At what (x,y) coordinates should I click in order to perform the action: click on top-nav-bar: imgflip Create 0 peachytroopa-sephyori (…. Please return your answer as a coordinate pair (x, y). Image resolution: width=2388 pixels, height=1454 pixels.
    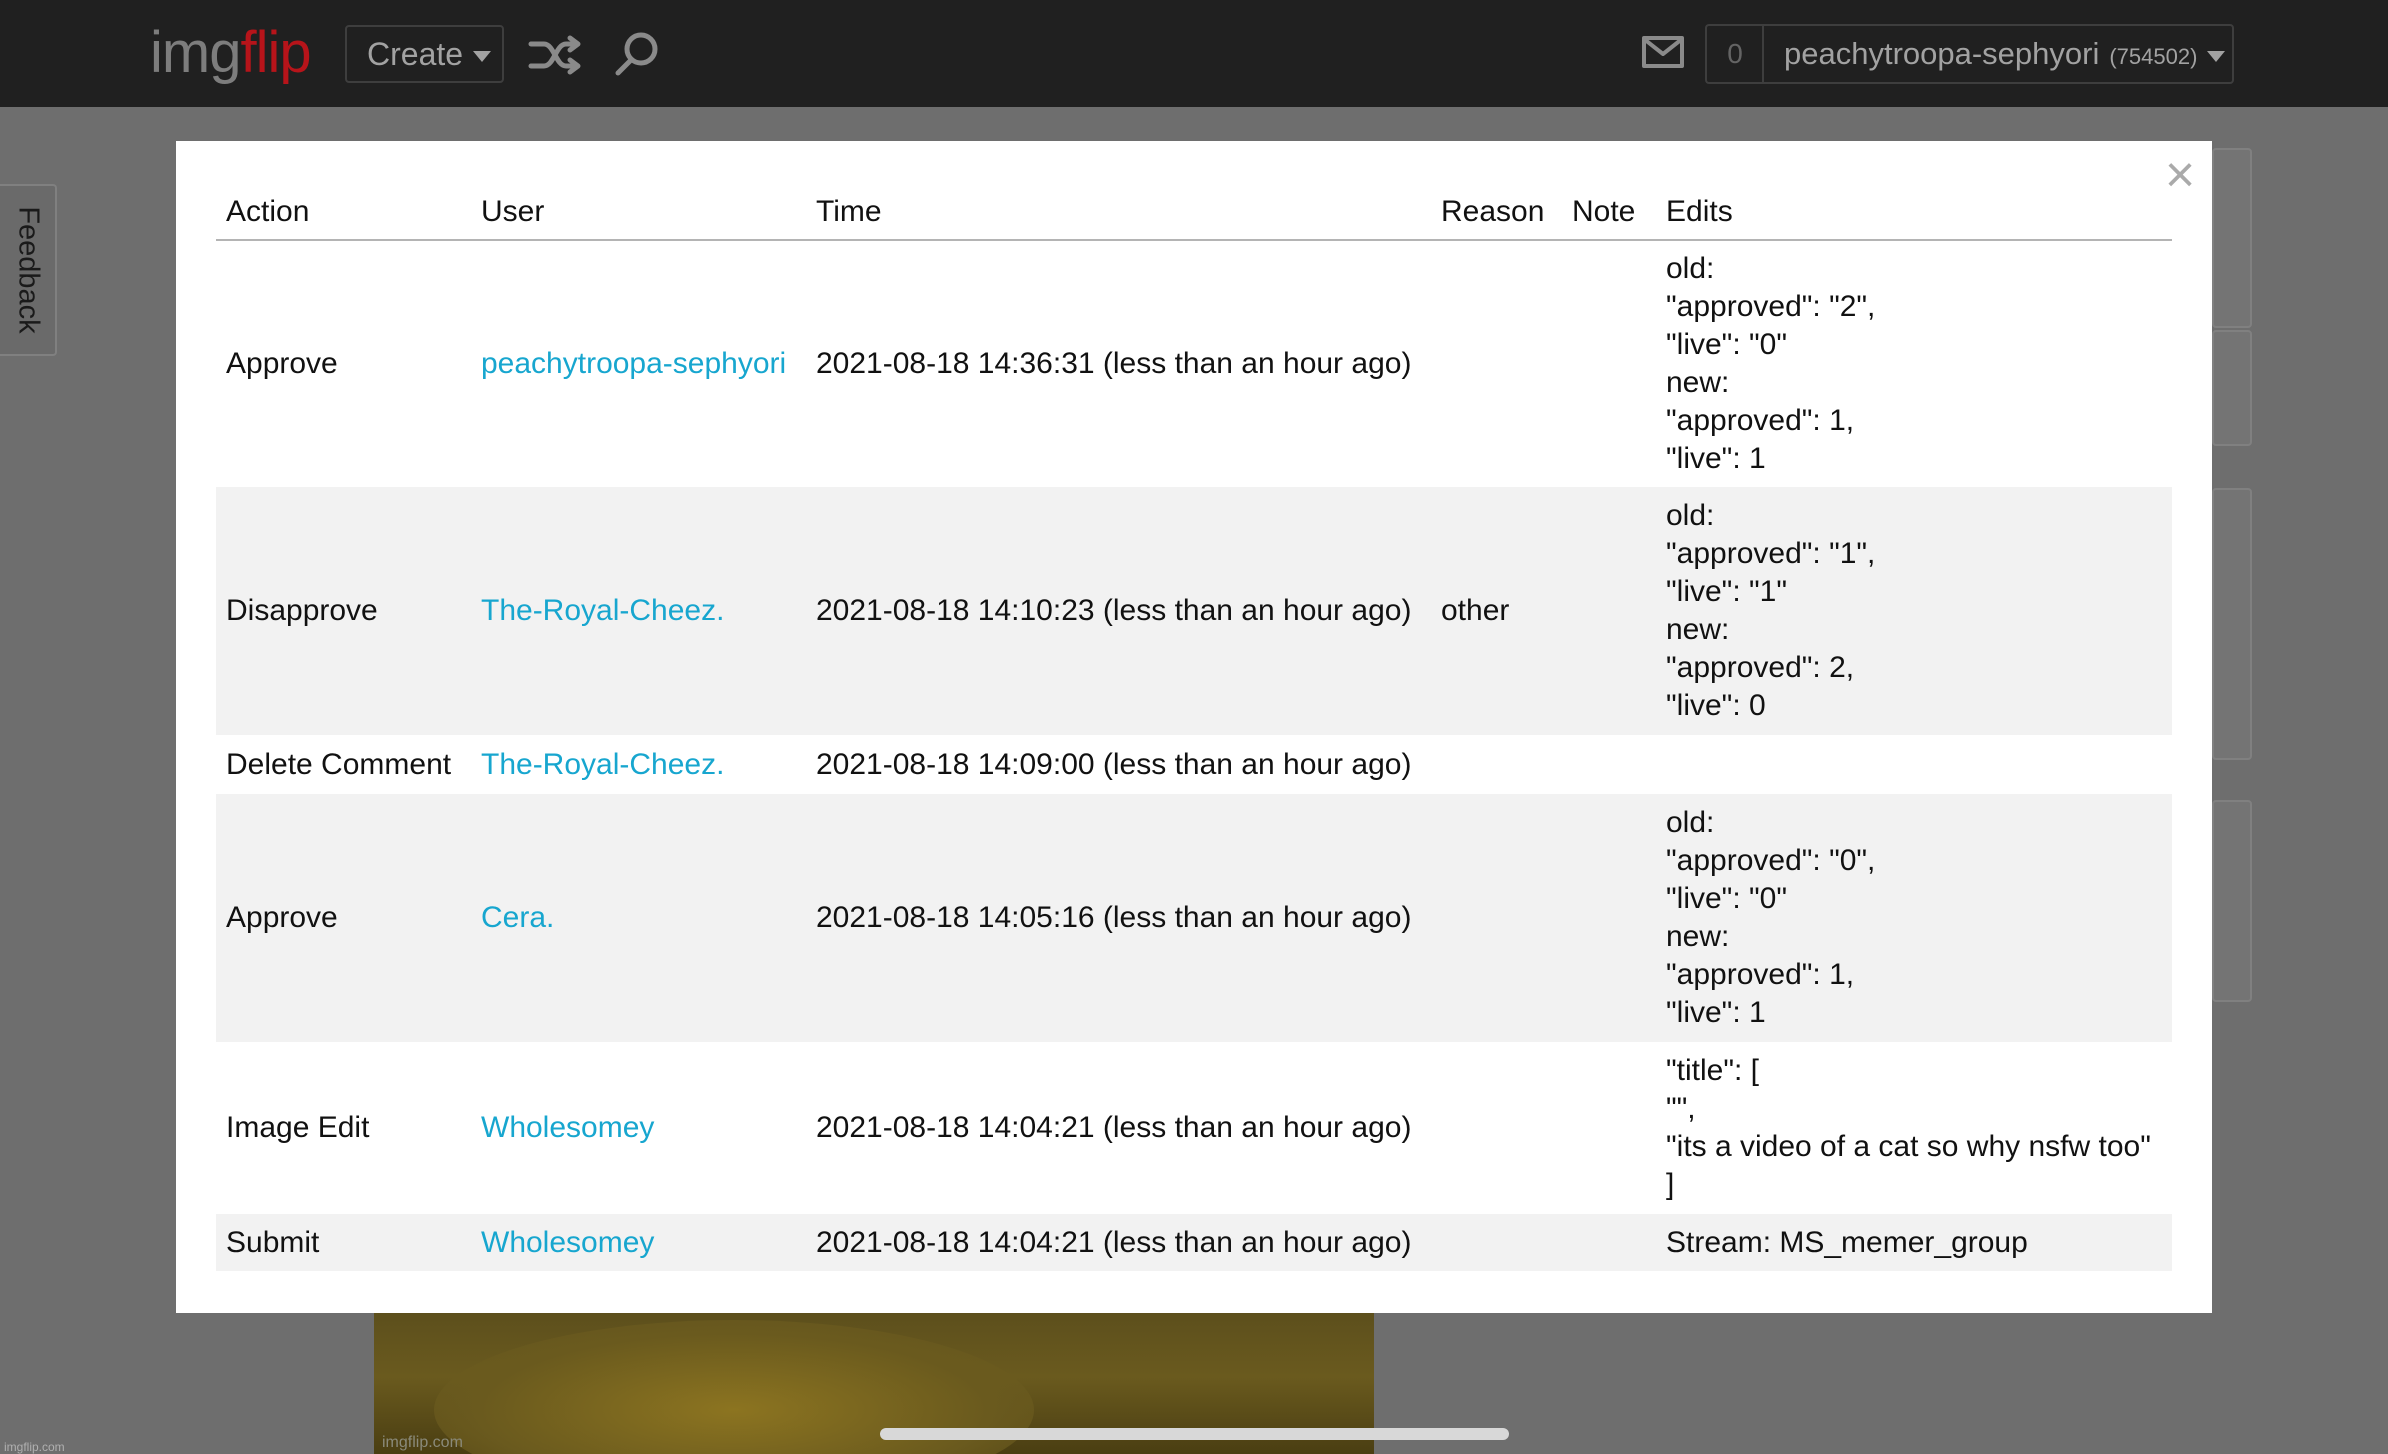
    Looking at the image, I should click on (1194, 53).